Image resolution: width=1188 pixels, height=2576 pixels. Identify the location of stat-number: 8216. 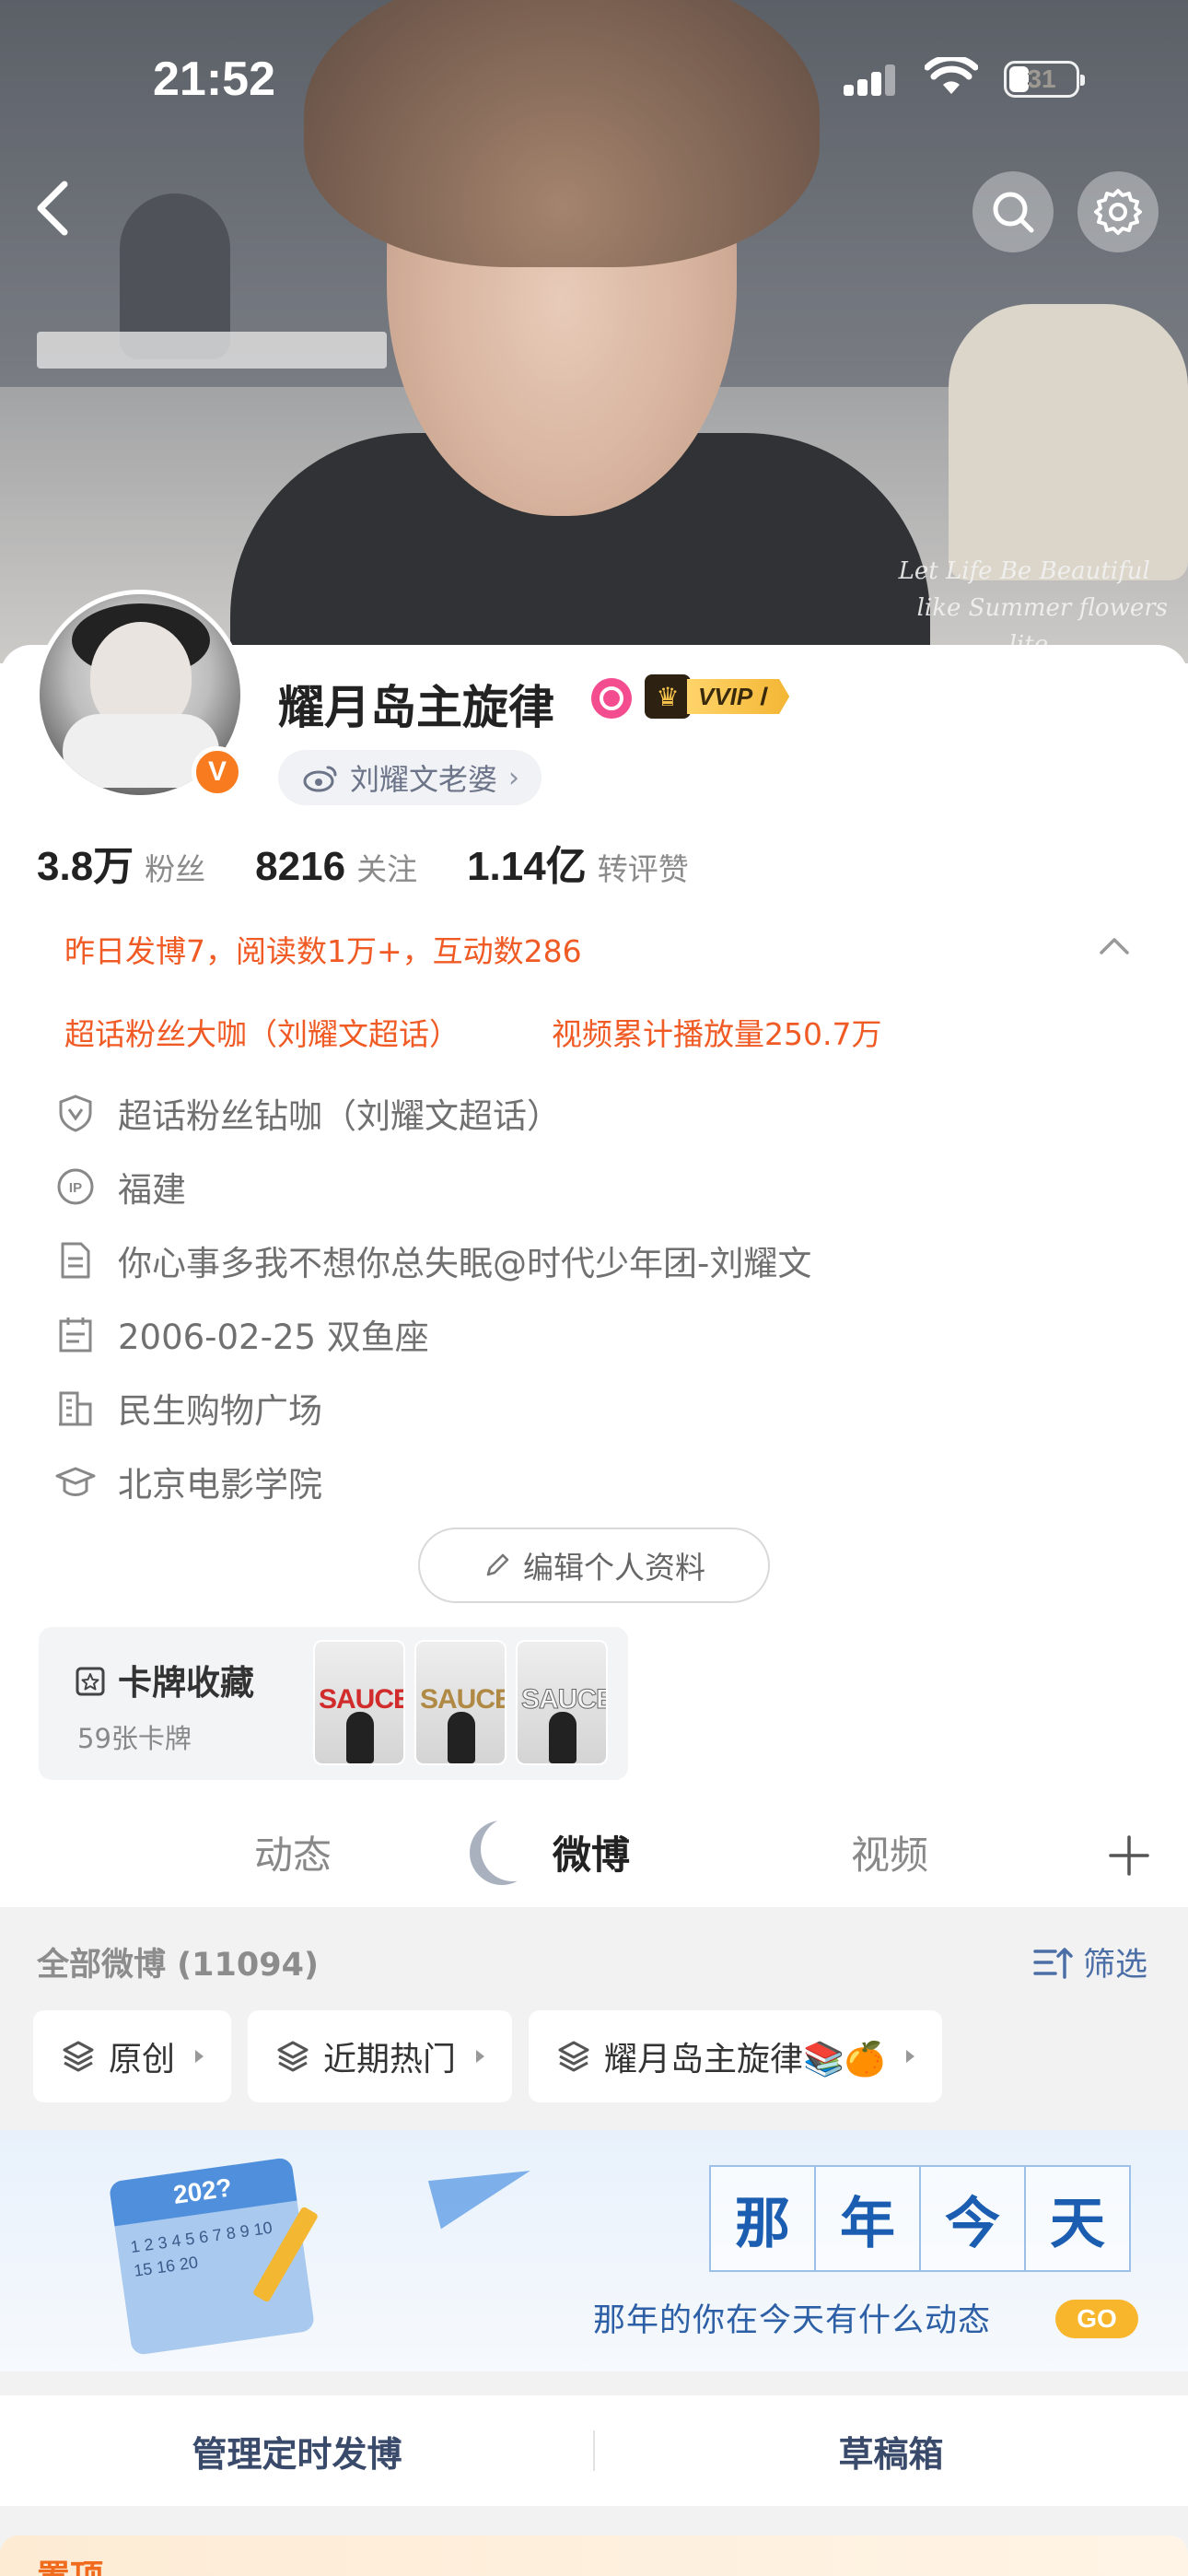
(300, 866).